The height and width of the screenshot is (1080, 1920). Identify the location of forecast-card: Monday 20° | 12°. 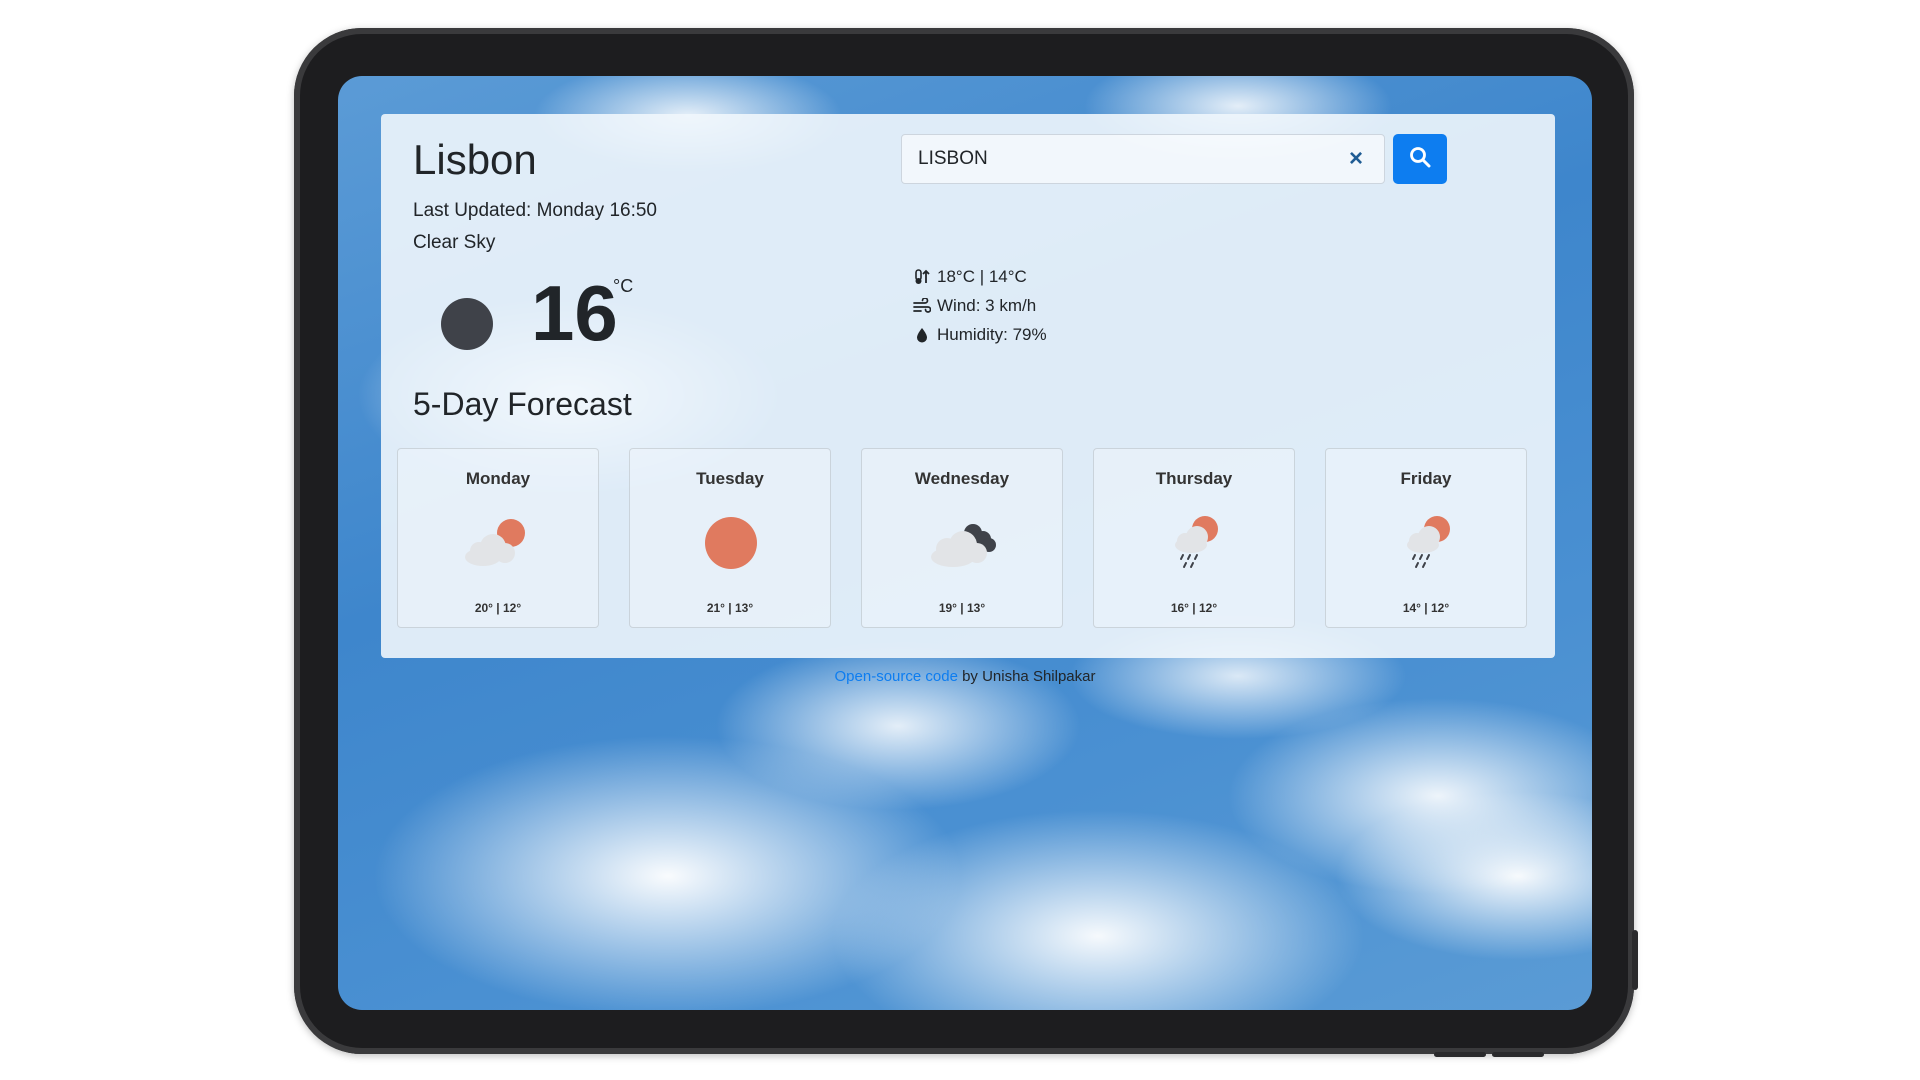
(498, 538).